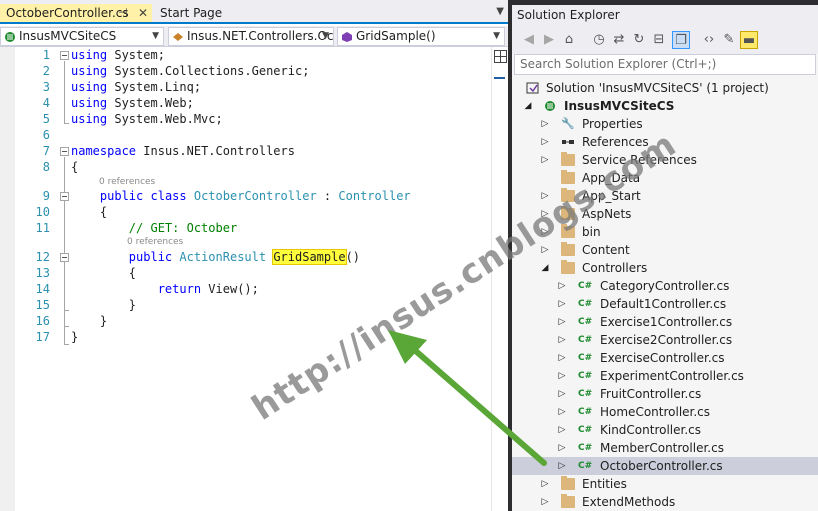  I want to click on search-input: Search Solution Explorer (Ctrl+;), so click(665, 64).